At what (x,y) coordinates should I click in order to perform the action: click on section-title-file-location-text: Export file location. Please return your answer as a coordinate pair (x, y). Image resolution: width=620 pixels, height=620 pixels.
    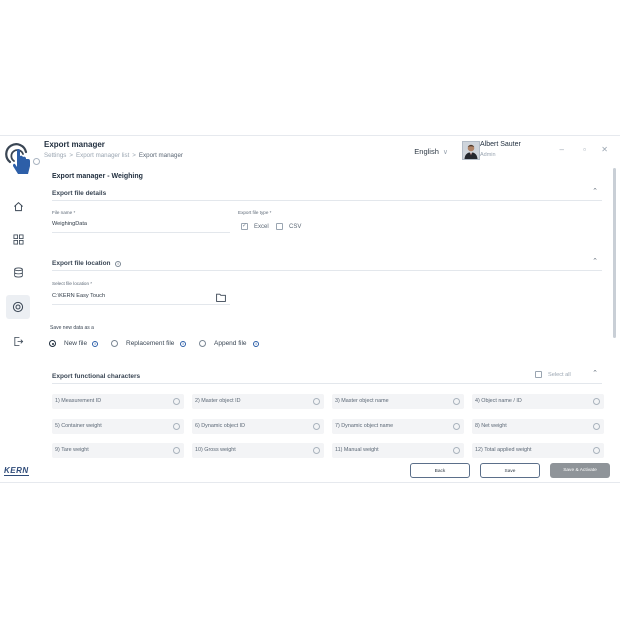
    Looking at the image, I should click on (81, 263).